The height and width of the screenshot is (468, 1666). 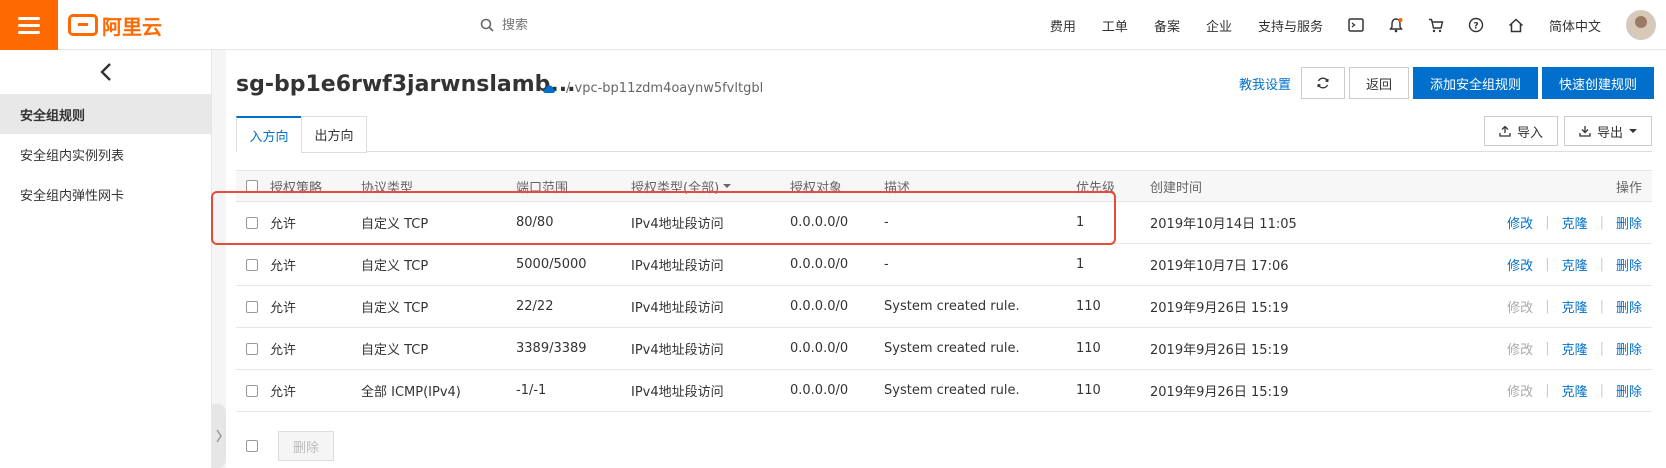 What do you see at coordinates (132, 26) in the screenshot?
I see `brand-name: 阿里云` at bounding box center [132, 26].